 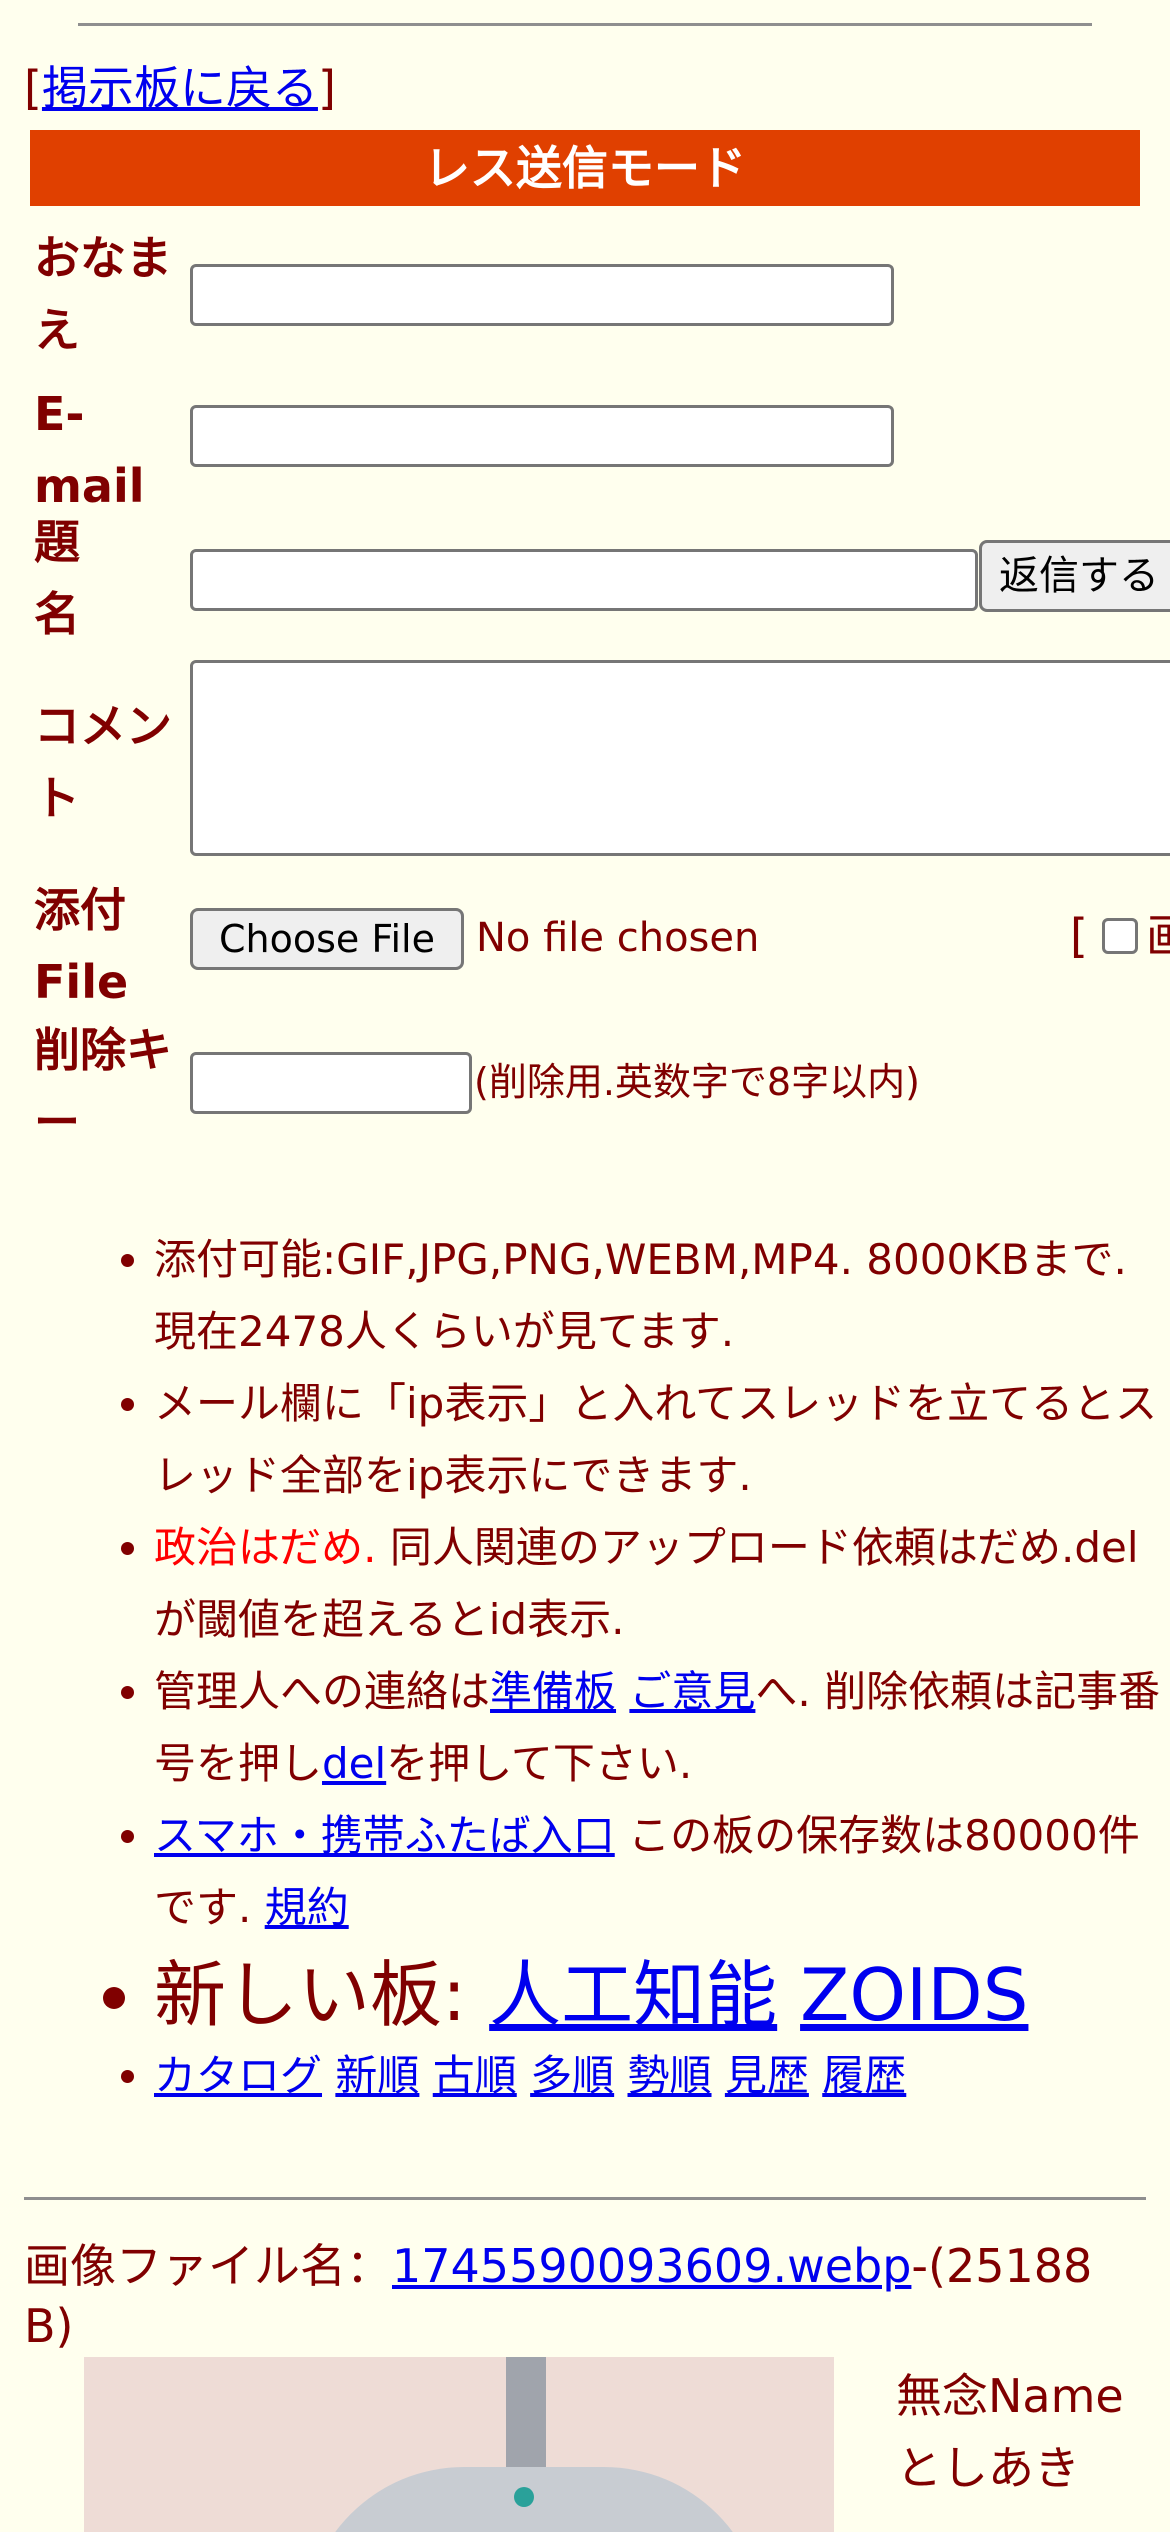 I want to click on nav-oldest: 古順, so click(x=475, y=2075).